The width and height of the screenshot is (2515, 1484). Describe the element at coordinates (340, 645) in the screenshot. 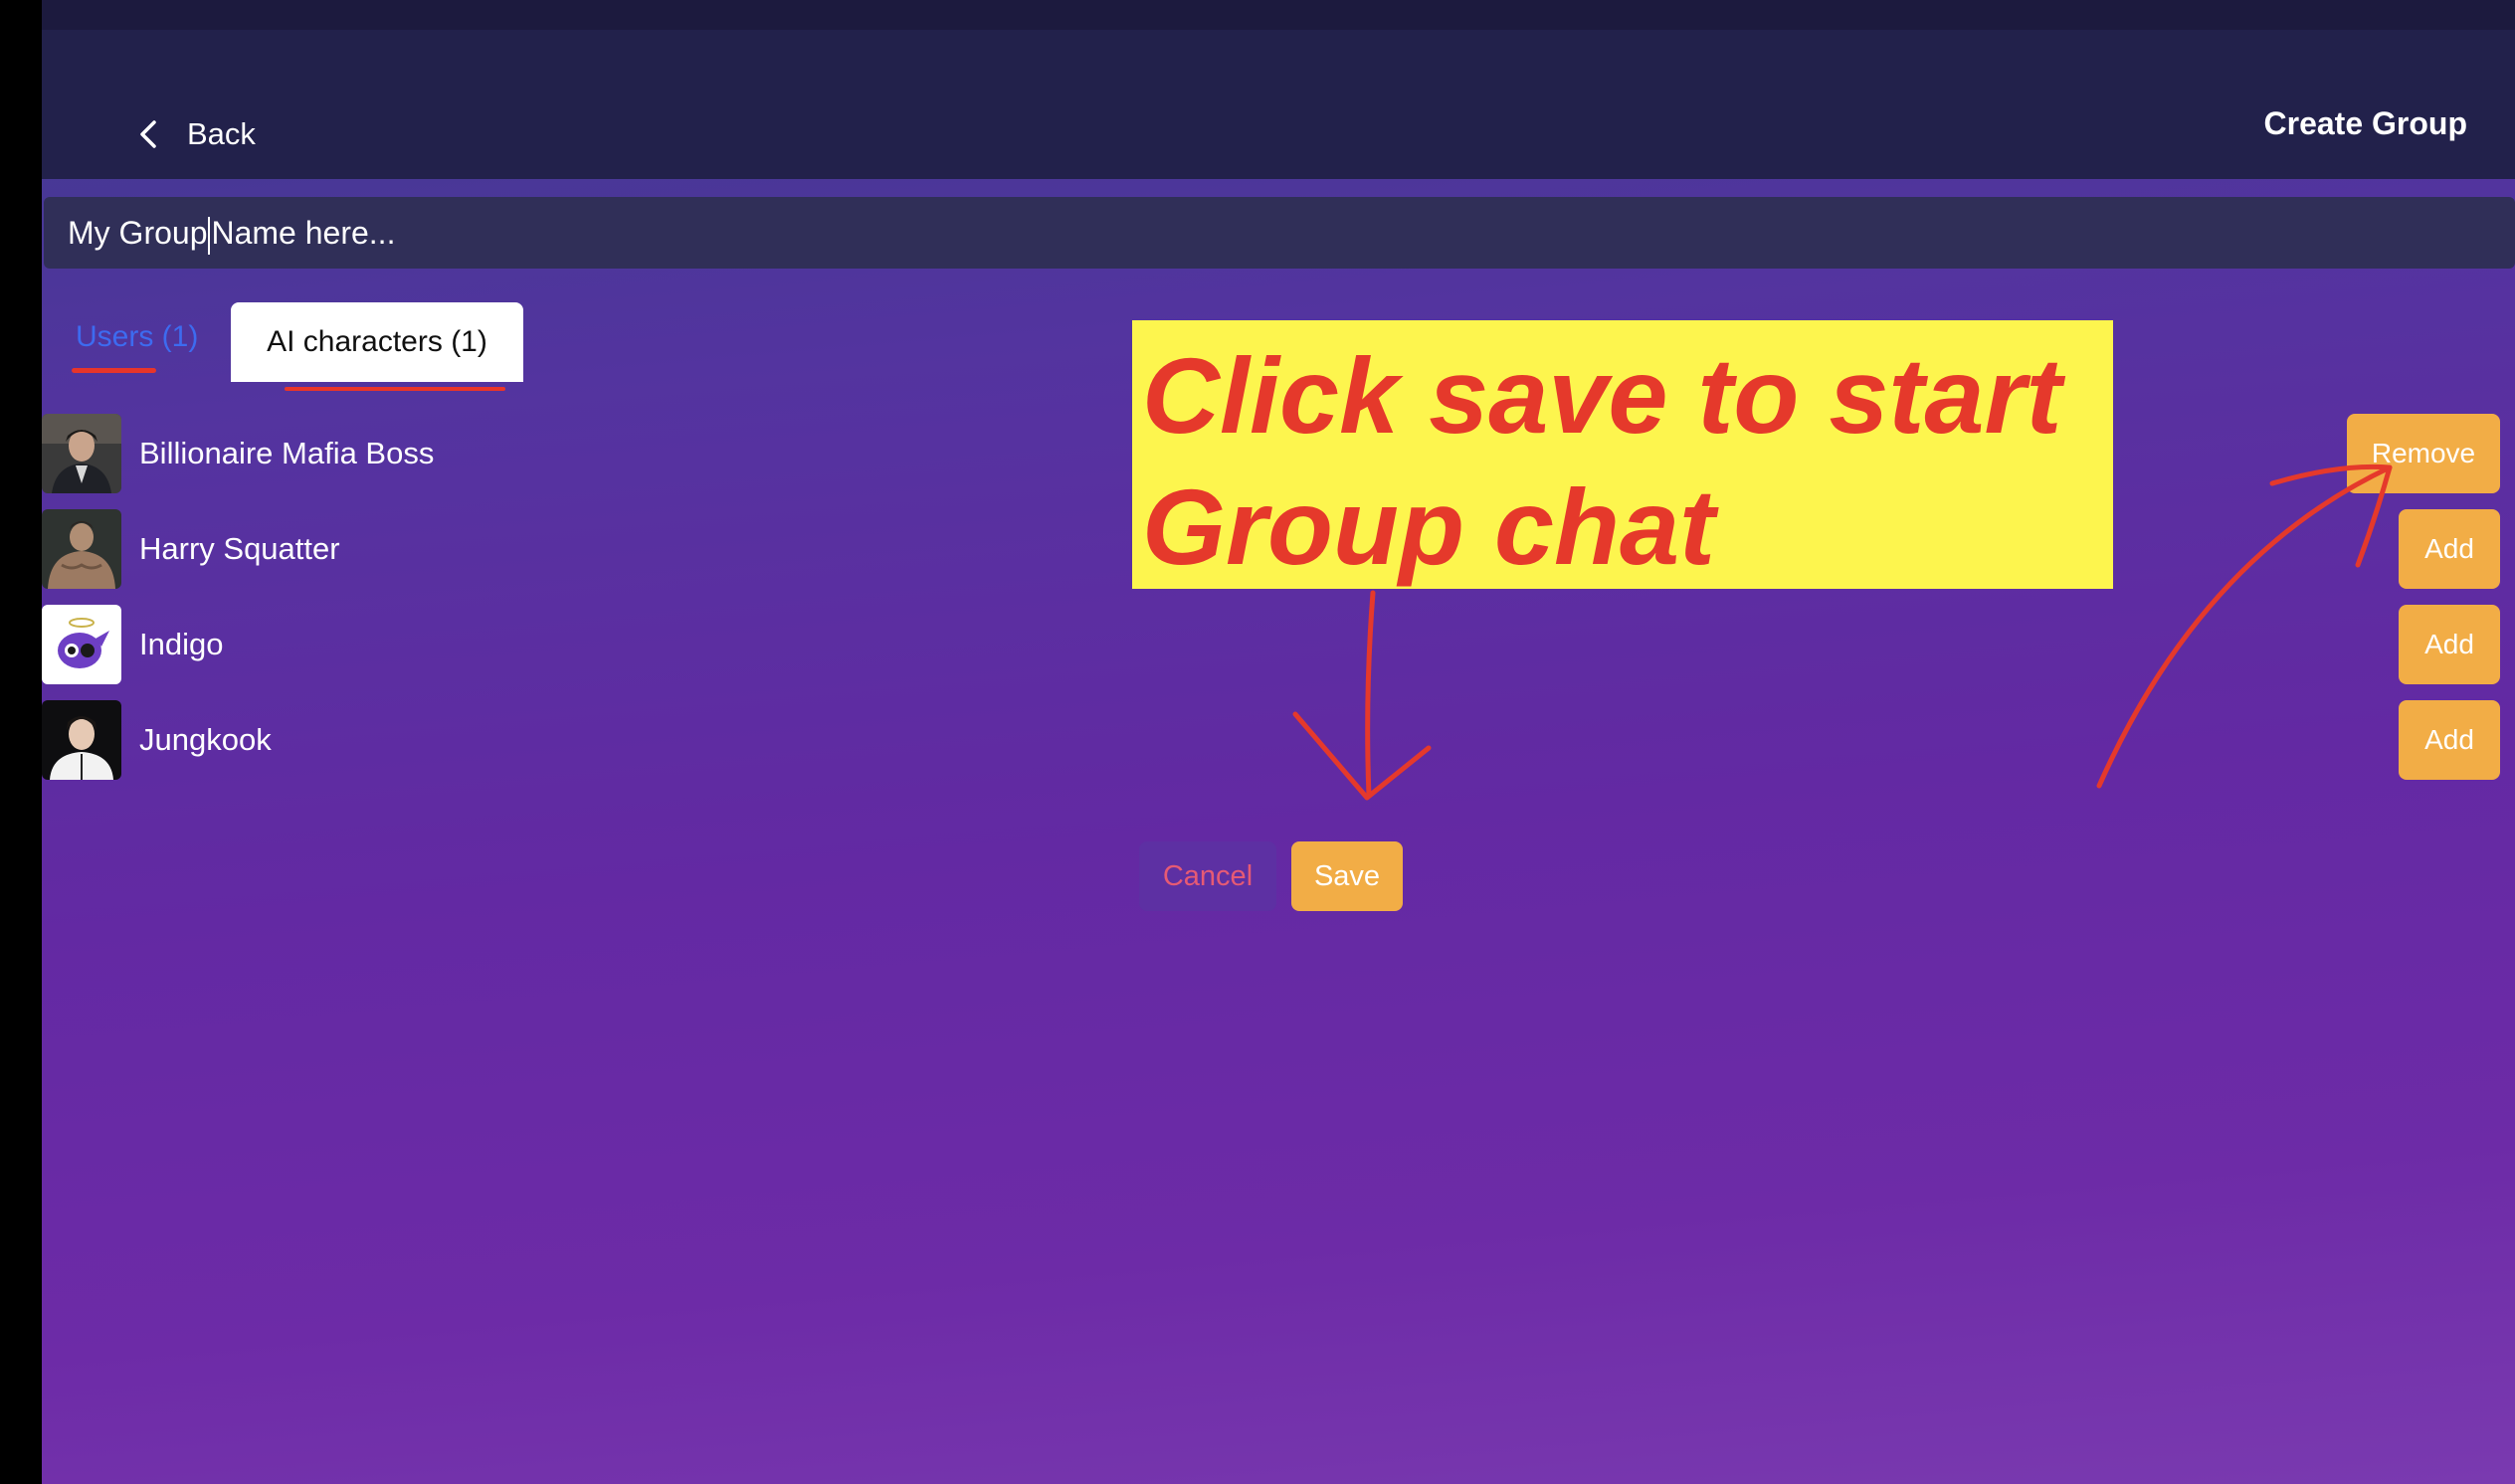

I see `list-item: Indigo` at that location.